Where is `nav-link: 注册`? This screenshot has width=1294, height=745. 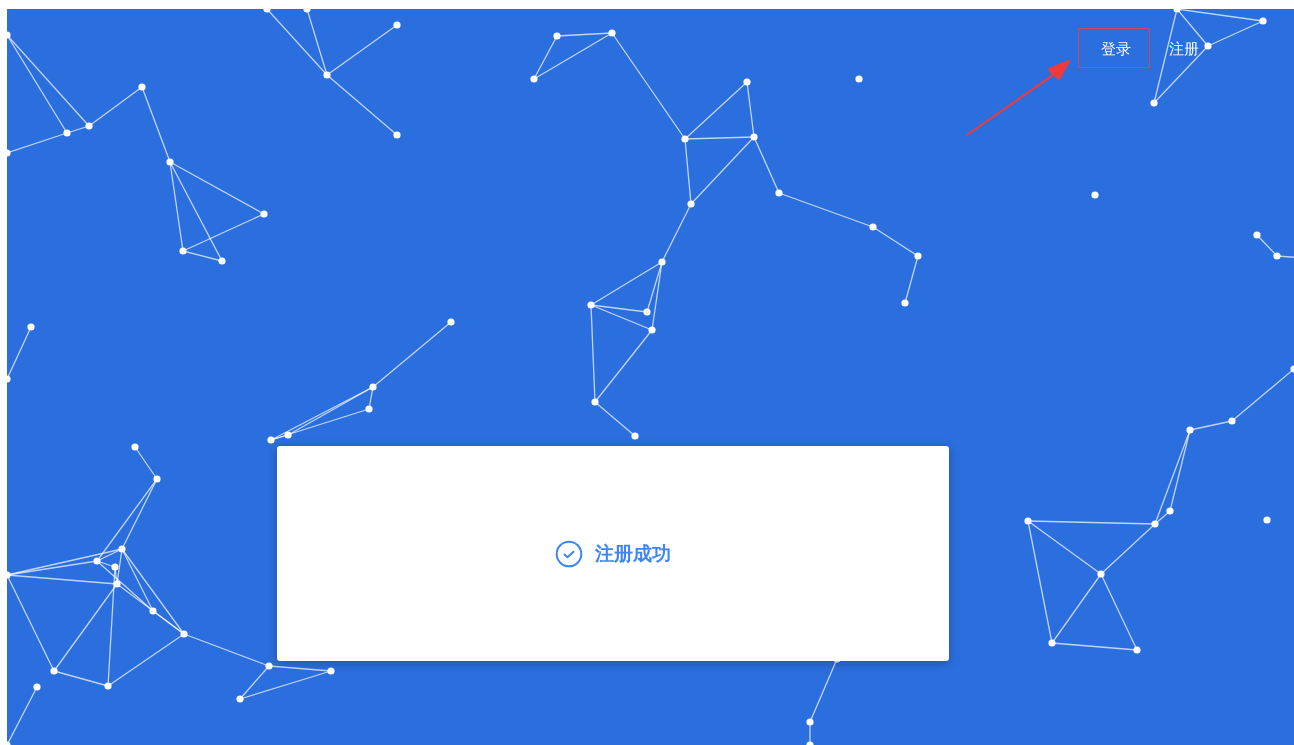 nav-link: 注册 is located at coordinates (1184, 48).